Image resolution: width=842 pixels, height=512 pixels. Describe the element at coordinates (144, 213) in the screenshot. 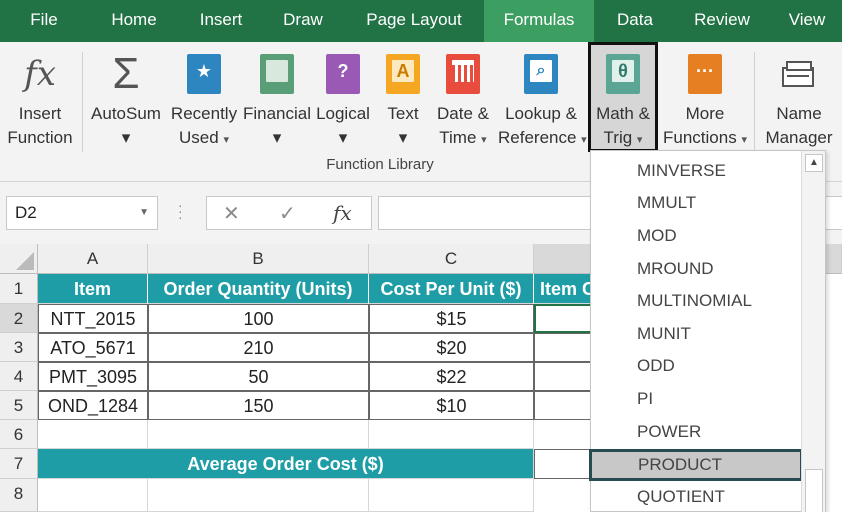

I see `chevron-down-icon: ▼` at that location.